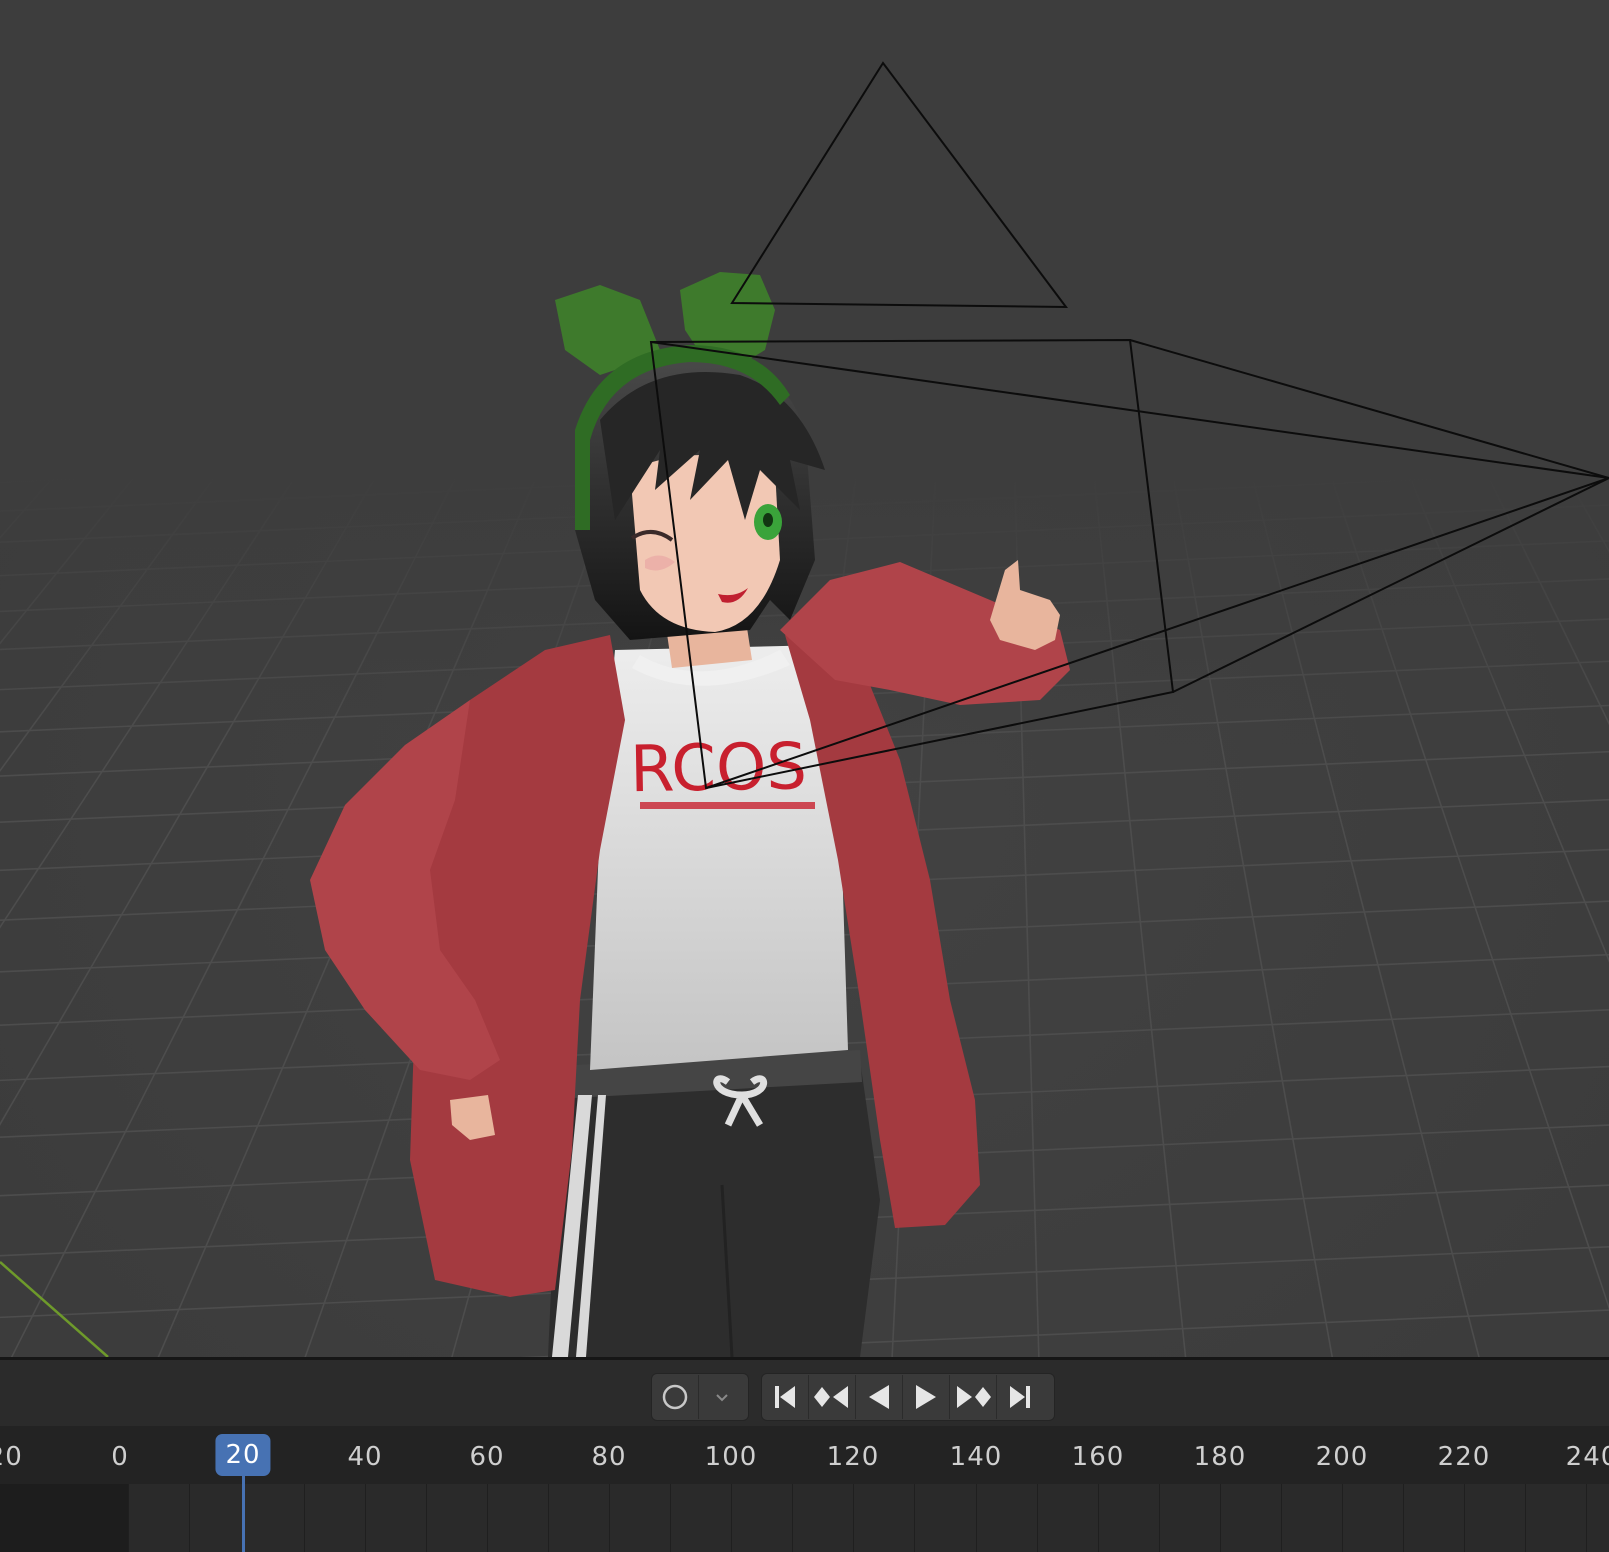 The image size is (1609, 1552). What do you see at coordinates (731, 1457) in the screenshot?
I see `frame-tick-label: 100` at bounding box center [731, 1457].